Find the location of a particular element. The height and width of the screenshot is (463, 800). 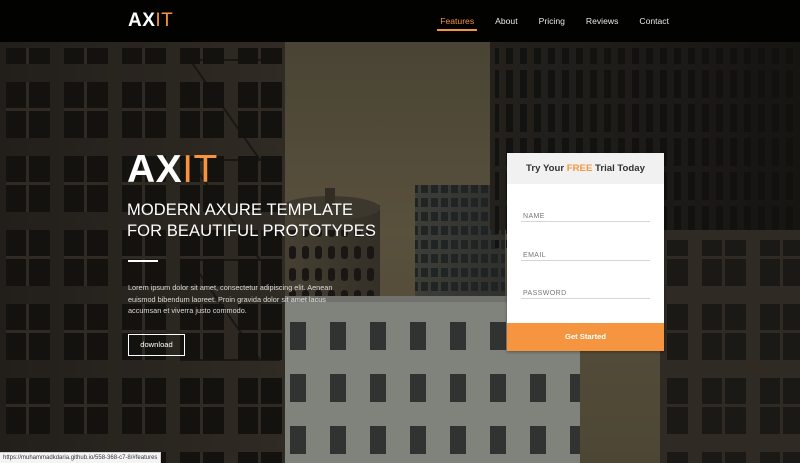

hero-subtitle-line-2: FOR BEAUTIFUL PROTOTYPES is located at coordinates (252, 231).